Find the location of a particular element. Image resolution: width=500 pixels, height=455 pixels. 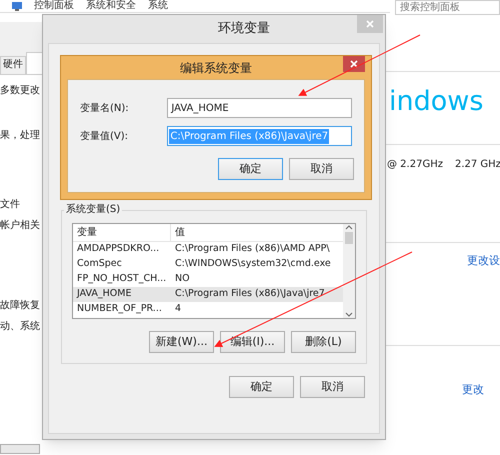

variable-name: ComSpec is located at coordinates (99, 264).